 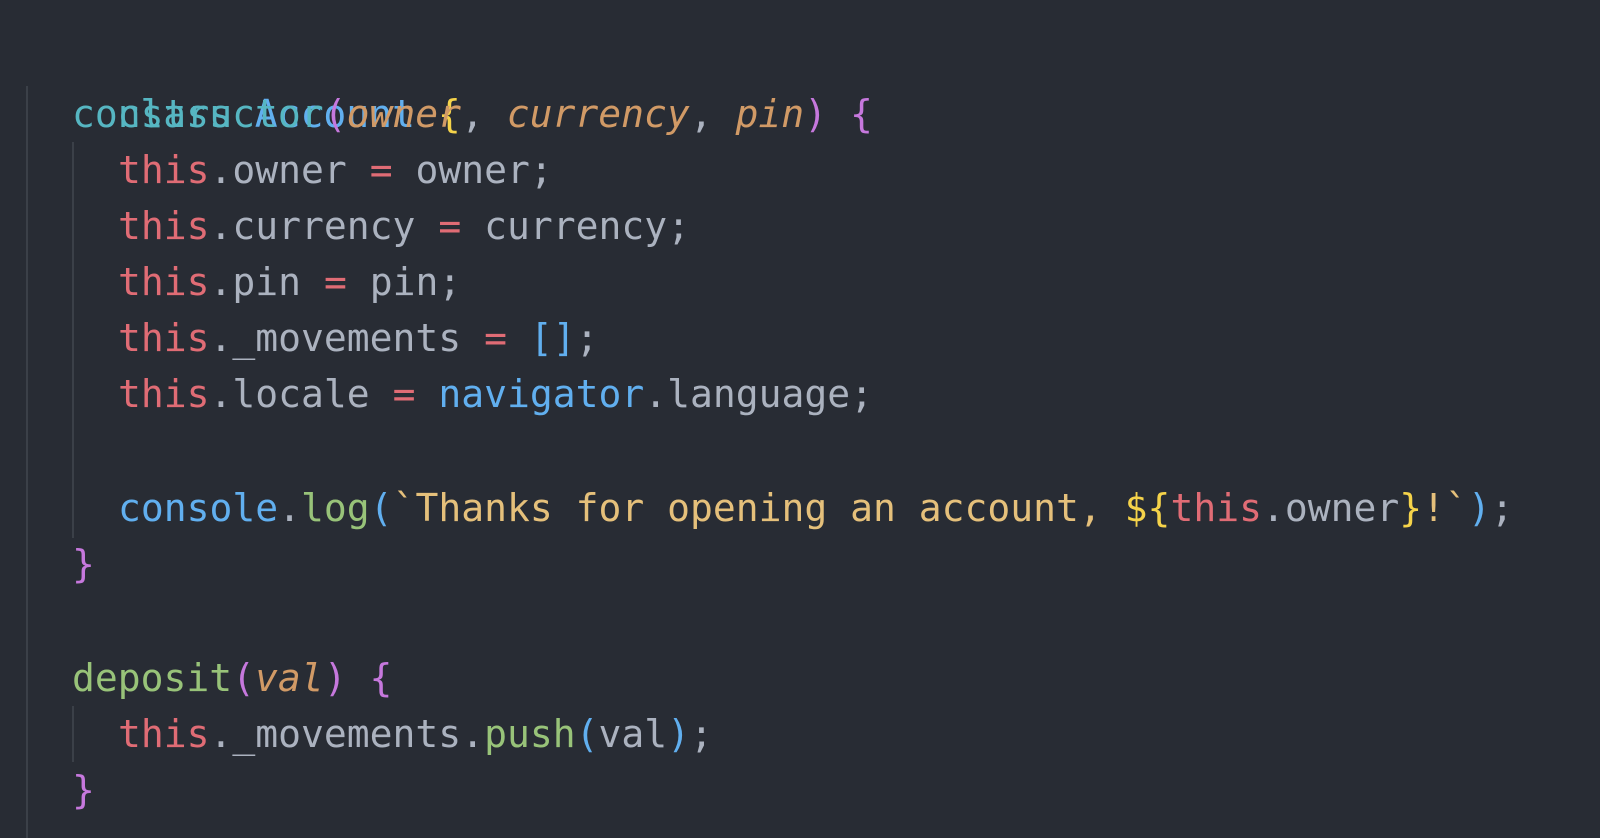 I want to click on code-line-2: constructor(owner, currency, pin) {, so click(x=449, y=114).